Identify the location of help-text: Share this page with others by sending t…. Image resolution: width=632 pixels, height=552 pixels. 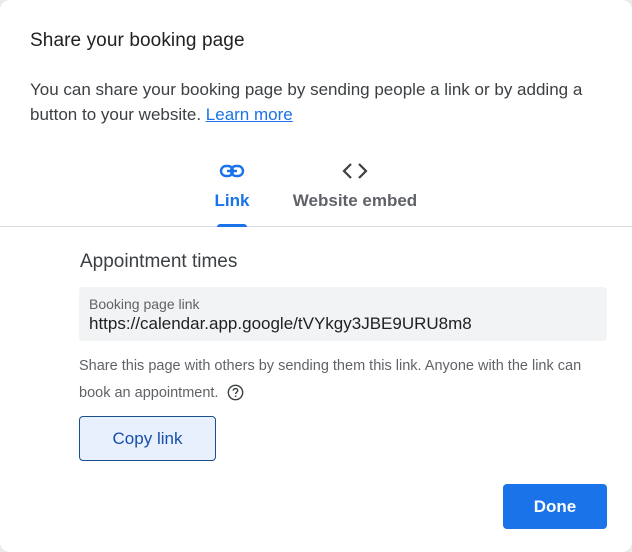
(330, 379).